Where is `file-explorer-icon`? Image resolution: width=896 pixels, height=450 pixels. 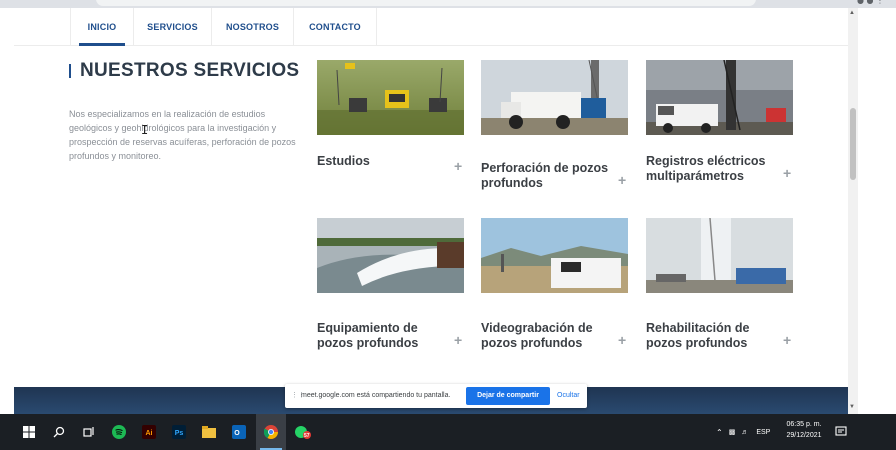 file-explorer-icon is located at coordinates (209, 432).